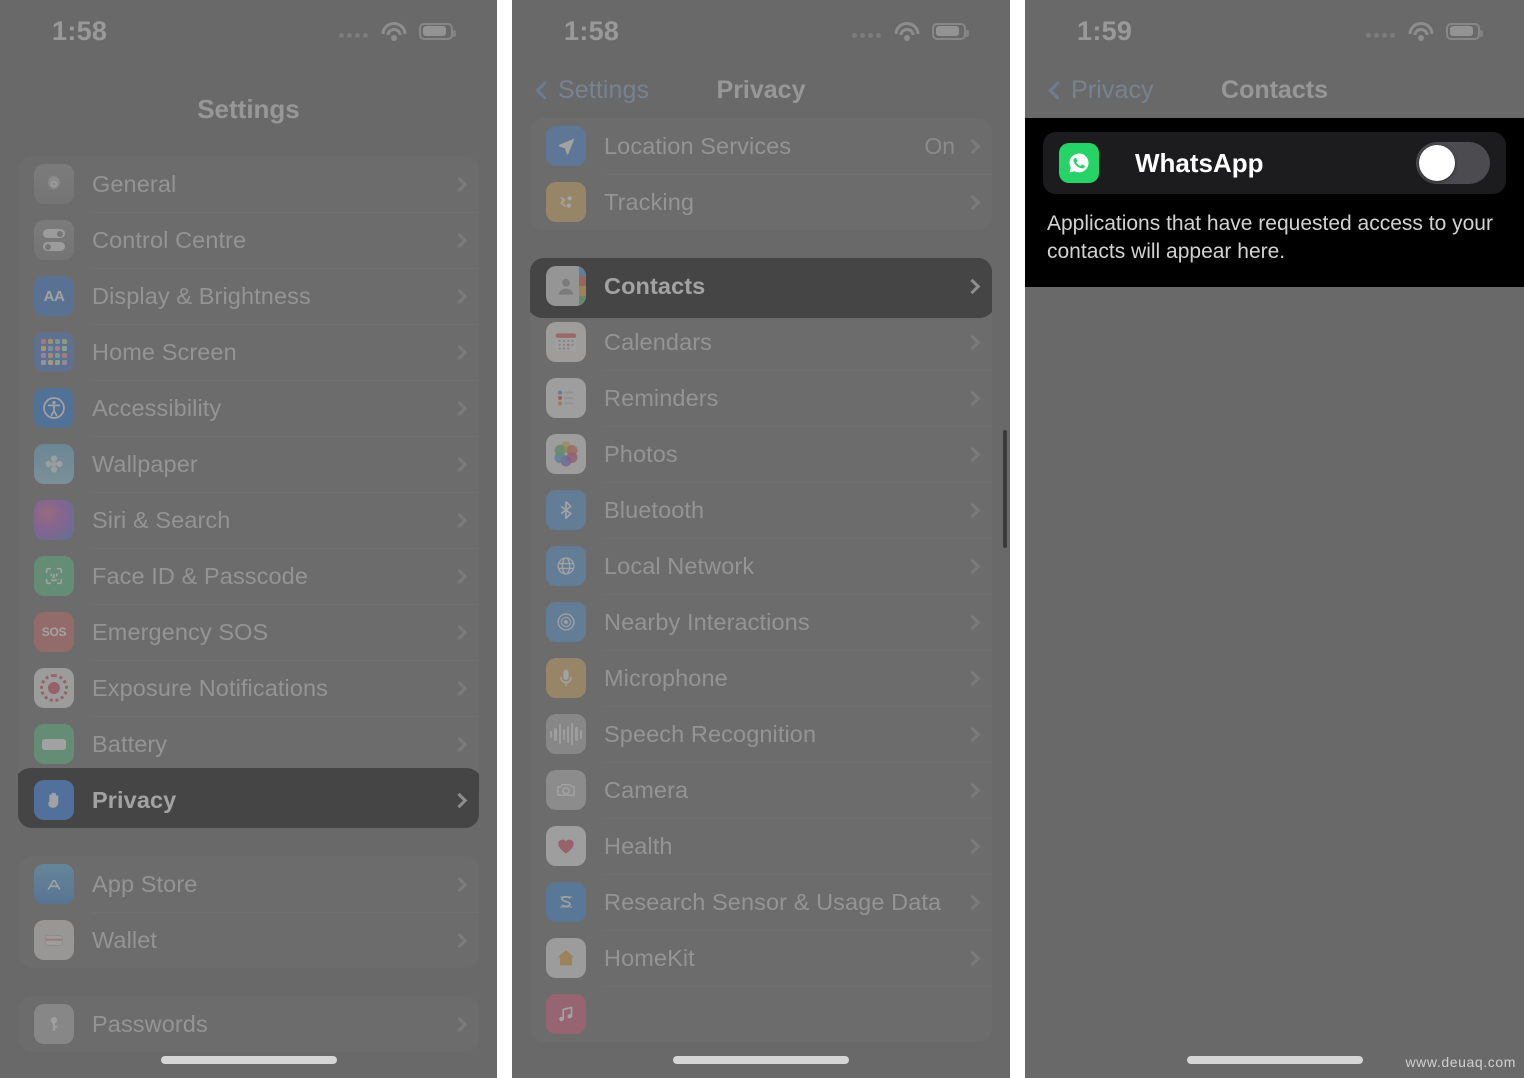 The image size is (1524, 1078). Describe the element at coordinates (200, 575) in the screenshot. I see `sidebar-item-label: Face ID & Passcode` at that location.